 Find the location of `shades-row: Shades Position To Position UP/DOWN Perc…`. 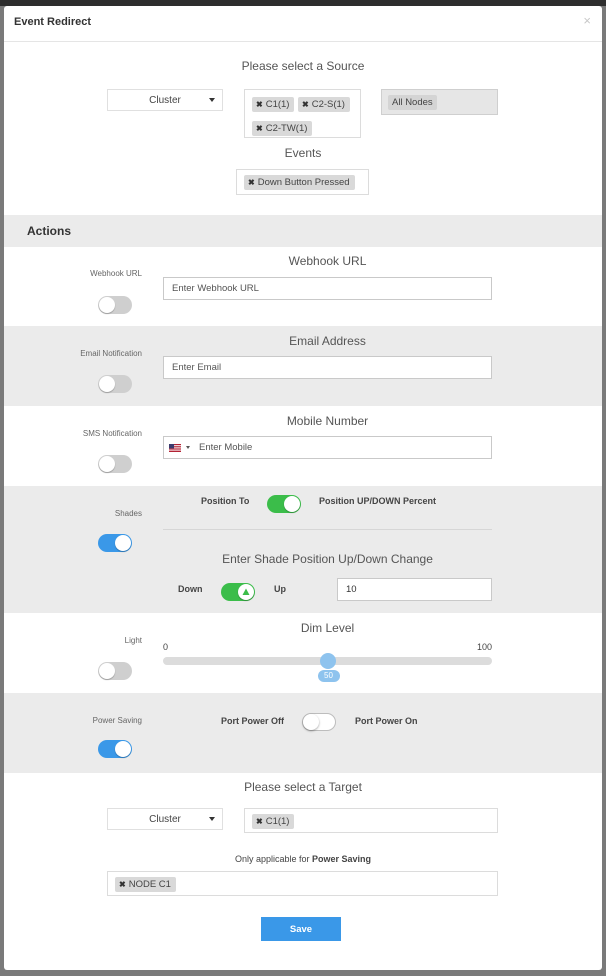

shades-row: Shades Position To Position UP/DOWN Perc… is located at coordinates (303, 549).